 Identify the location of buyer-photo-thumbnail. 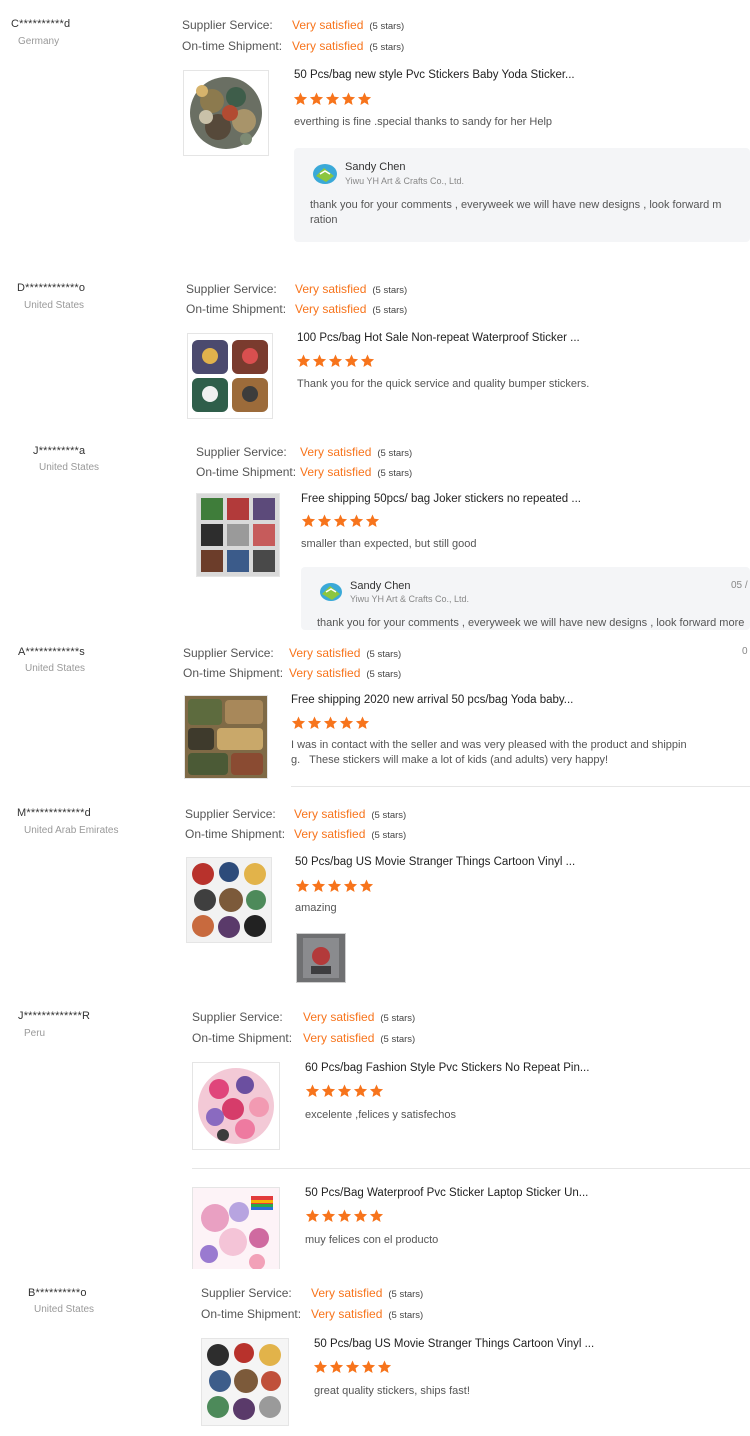
(321, 958).